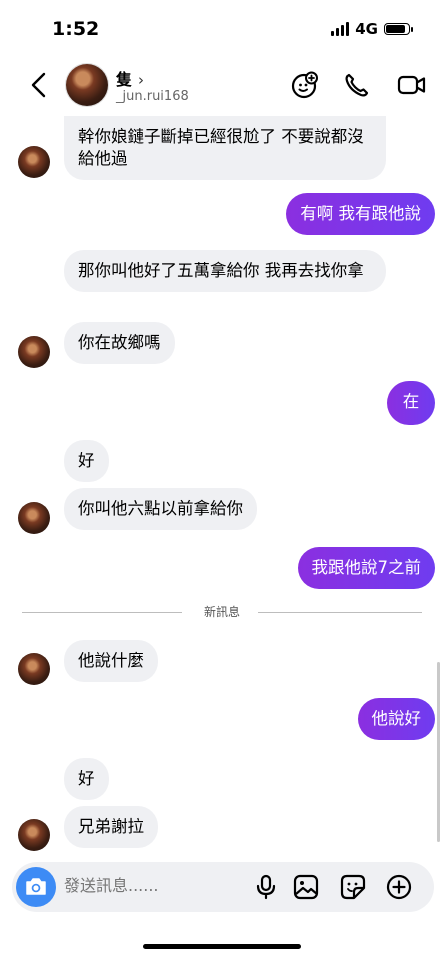 This screenshot has width=444, height=960. Describe the element at coordinates (306, 887) in the screenshot. I see `image-icon` at that location.